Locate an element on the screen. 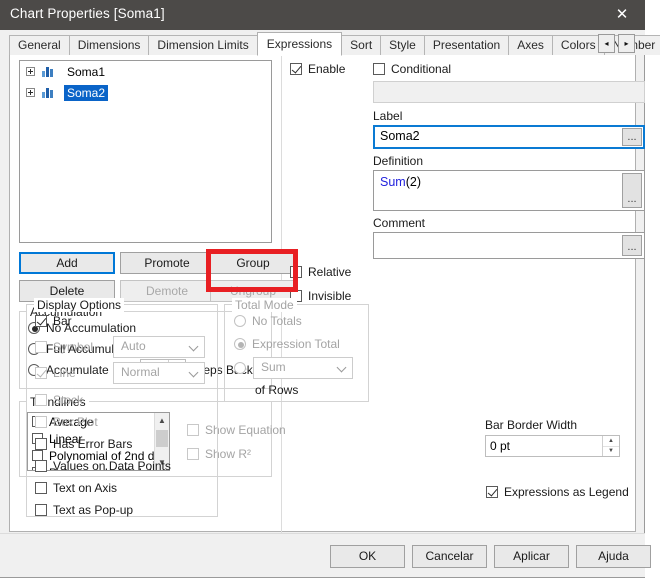  label-input: Soma2 is located at coordinates (509, 137).